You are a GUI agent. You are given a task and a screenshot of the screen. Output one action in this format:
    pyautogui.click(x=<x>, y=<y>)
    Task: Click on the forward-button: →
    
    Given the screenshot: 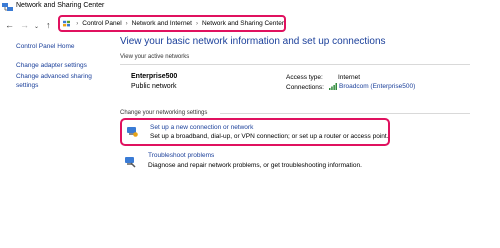 What is the action you would take?
    pyautogui.click(x=24, y=25)
    